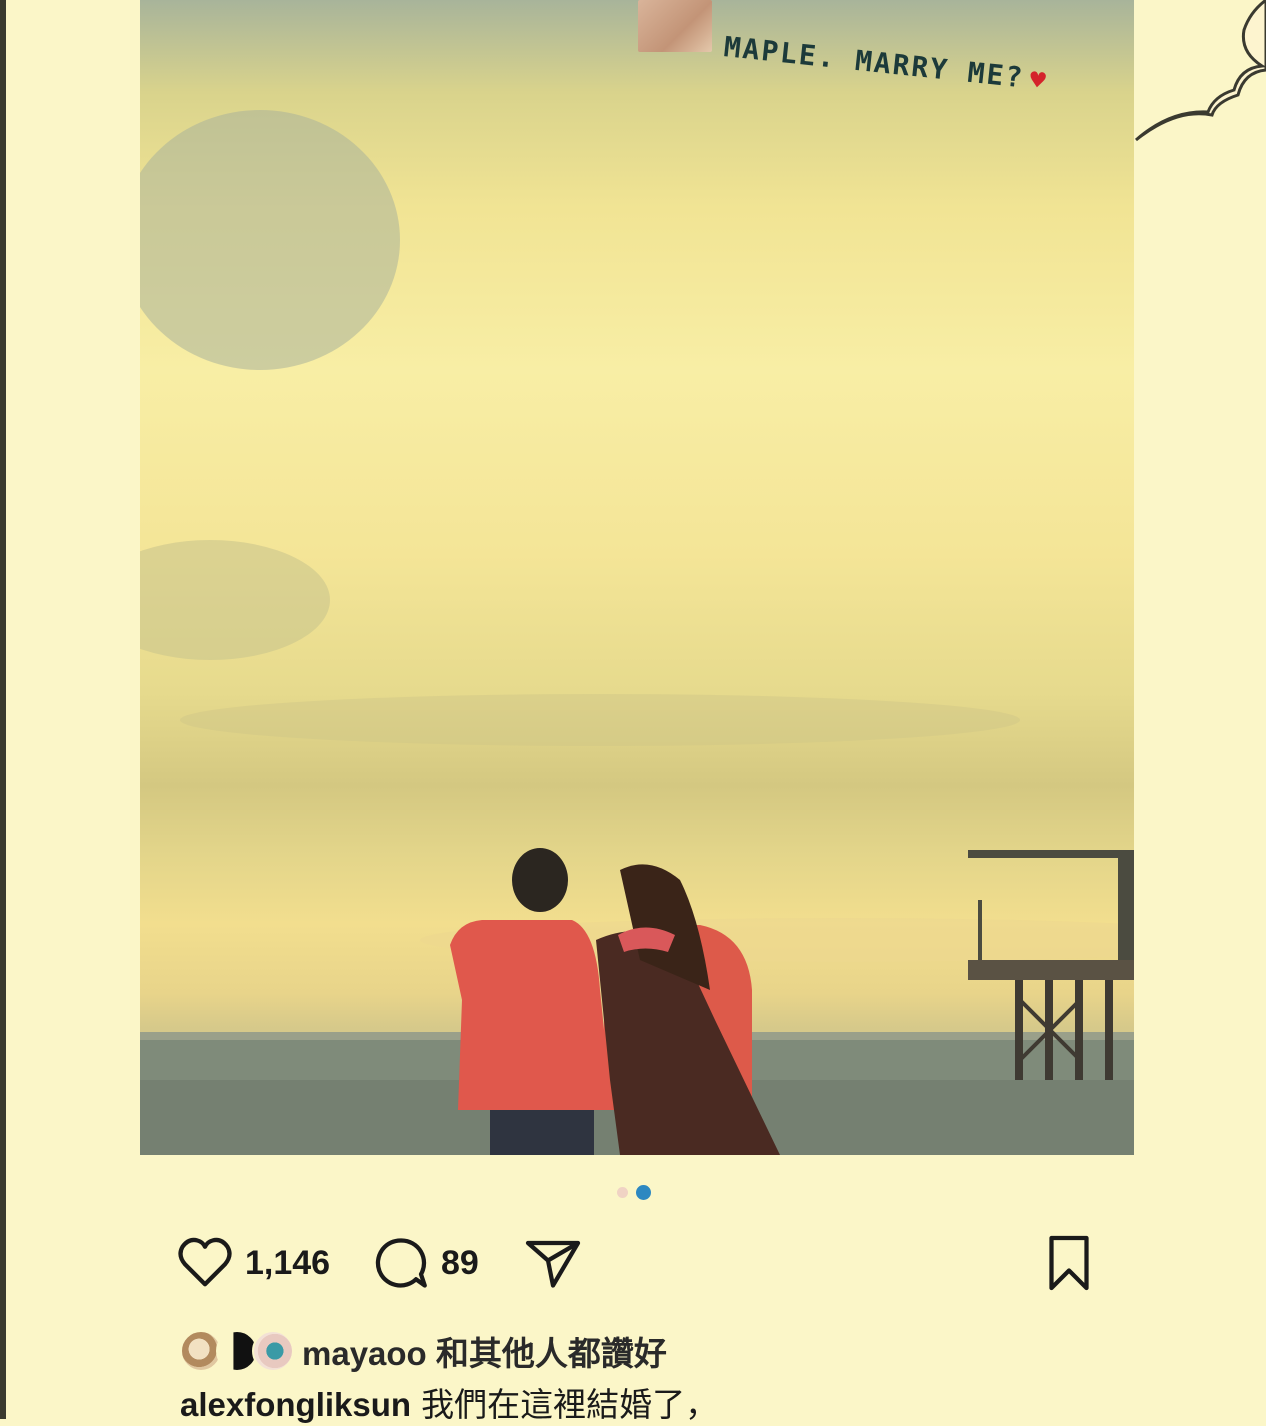  I want to click on heart-icon, so click(205, 1263).